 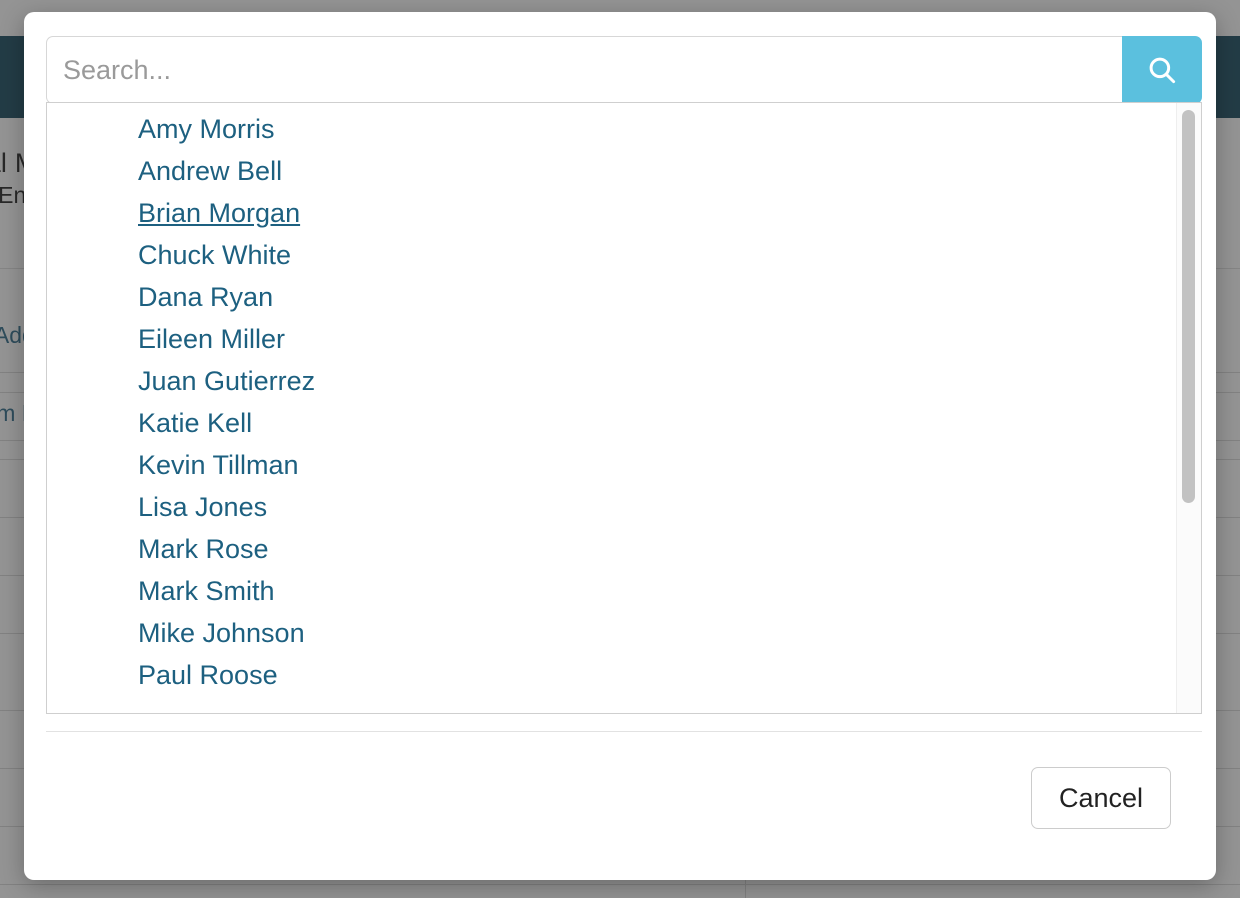 What do you see at coordinates (612, 591) in the screenshot?
I see `result-item: Mark Smith` at bounding box center [612, 591].